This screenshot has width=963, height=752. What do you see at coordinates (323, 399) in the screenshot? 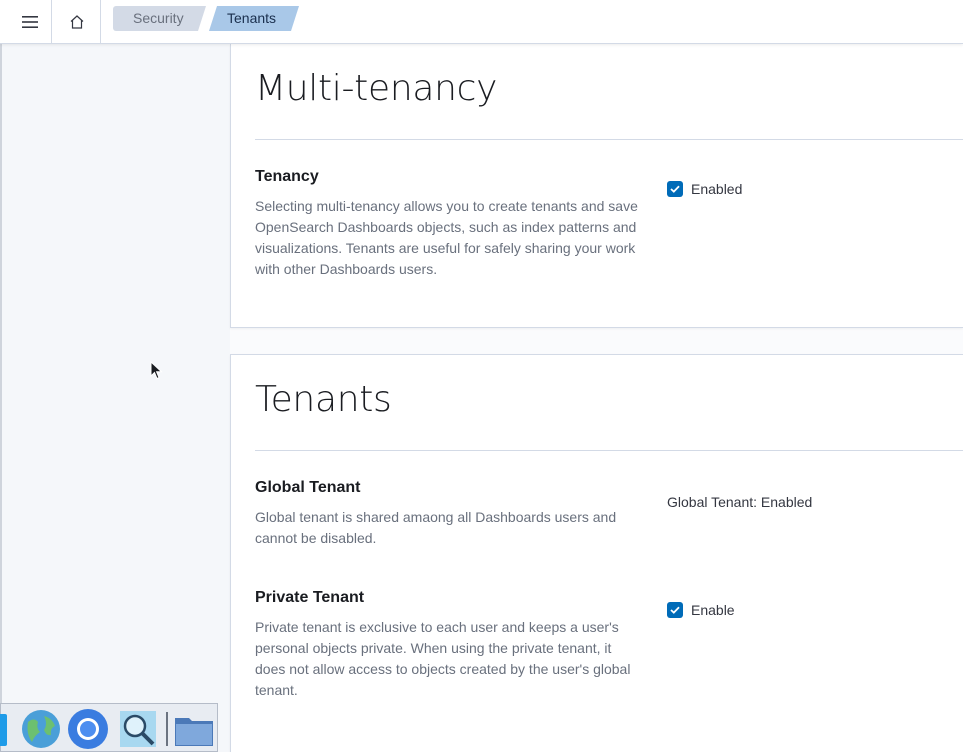
I see `tenants-title: Tenants` at bounding box center [323, 399].